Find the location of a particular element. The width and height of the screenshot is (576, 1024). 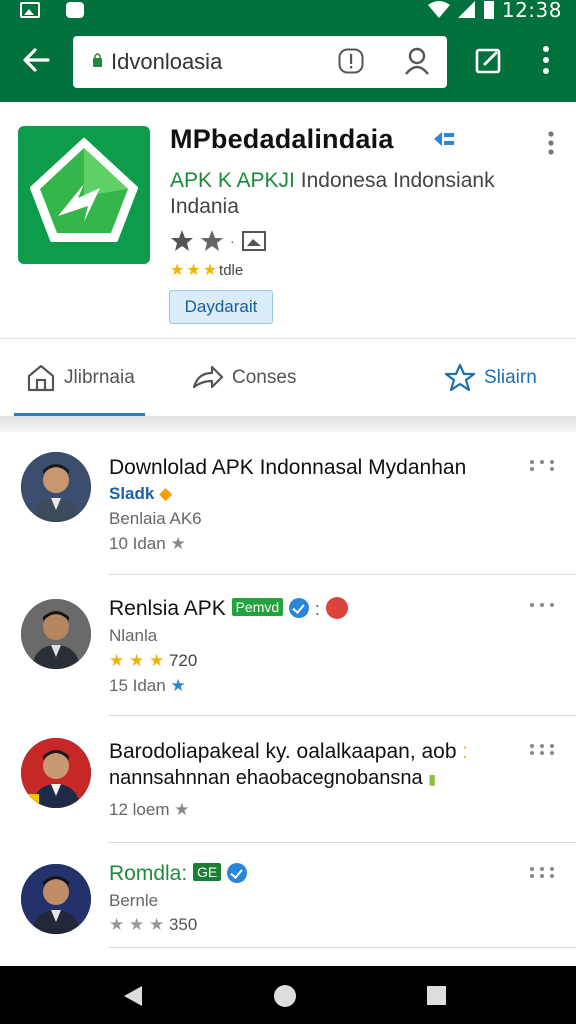

dots-icon: ⁚ is located at coordinates (465, 753).